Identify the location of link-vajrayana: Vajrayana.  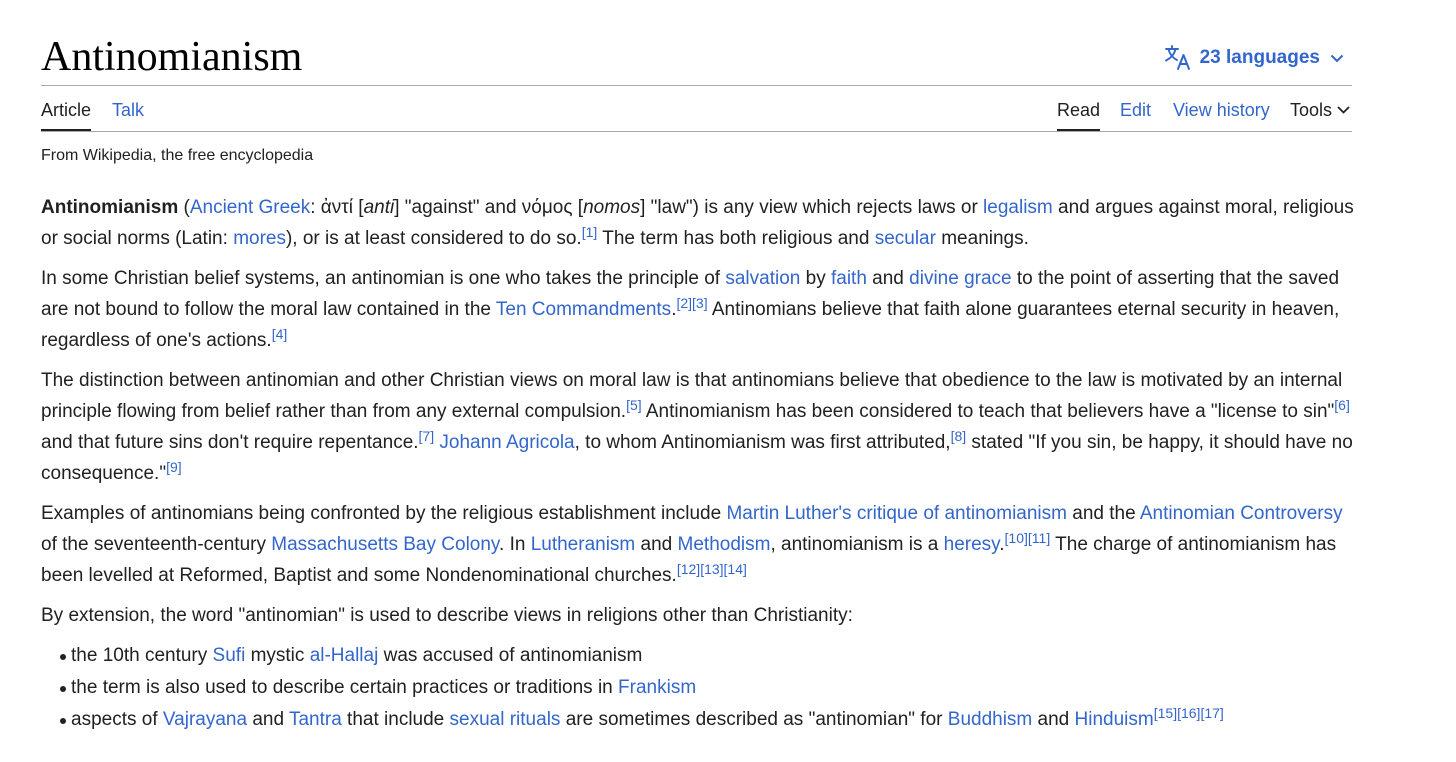
(205, 719).